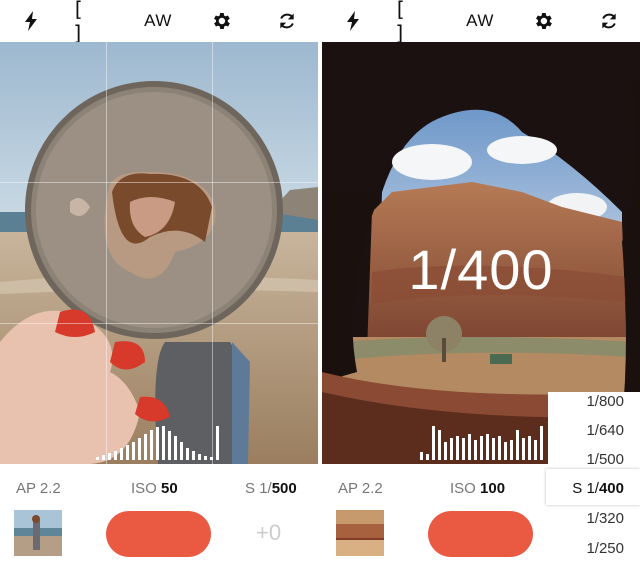 This screenshot has height=565, width=640. I want to click on speed-option: 1/800, so click(586, 401).